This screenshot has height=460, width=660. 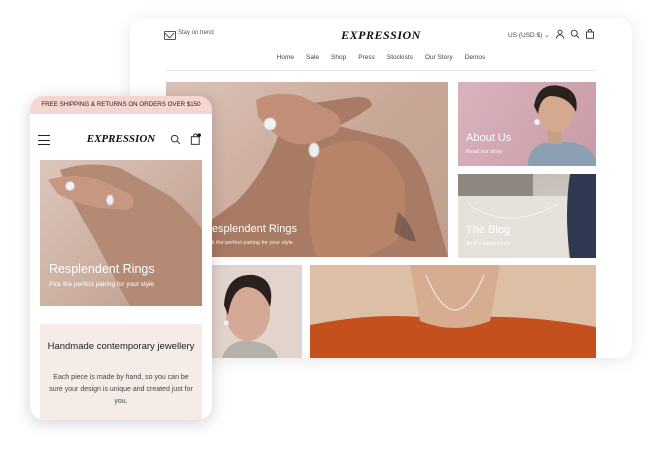 I want to click on currency-selector: US (USD $) ⌄, so click(x=529, y=35).